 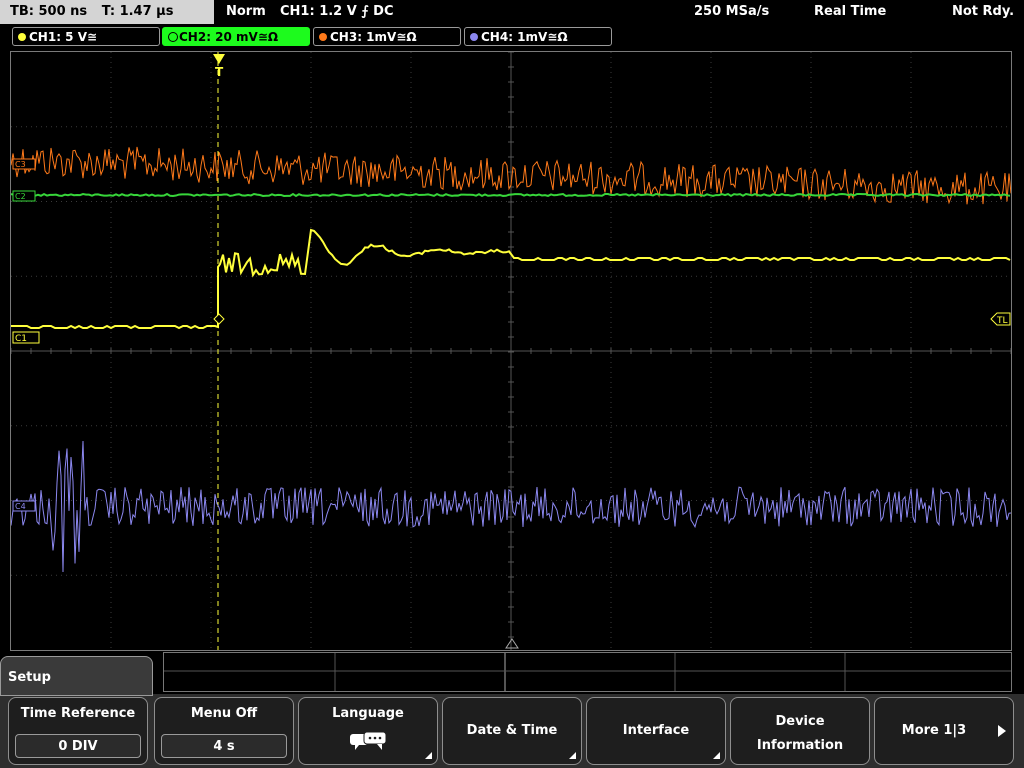 I want to click on trigger-mode: Norm, so click(x=246, y=12).